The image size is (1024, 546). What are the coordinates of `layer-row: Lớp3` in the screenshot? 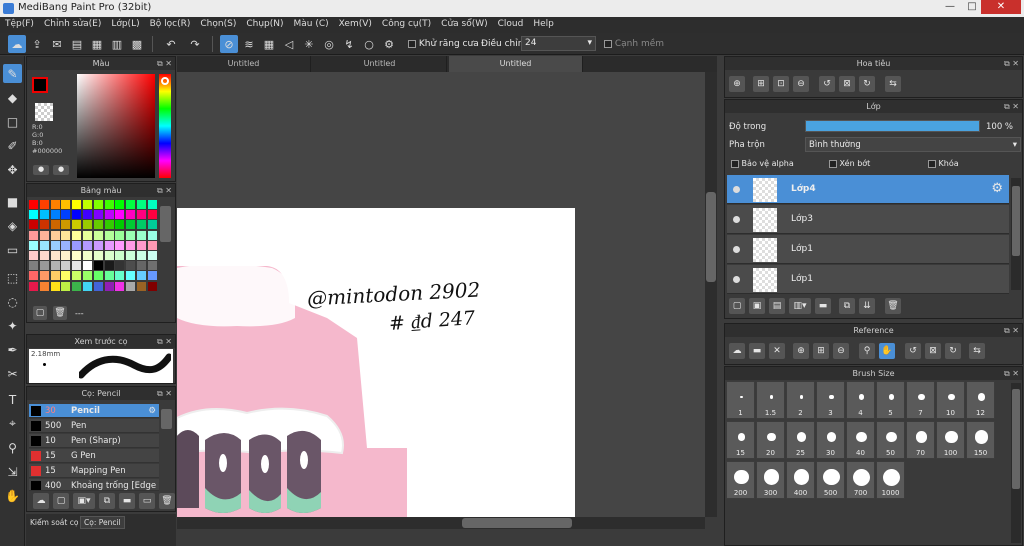 It's located at (868, 219).